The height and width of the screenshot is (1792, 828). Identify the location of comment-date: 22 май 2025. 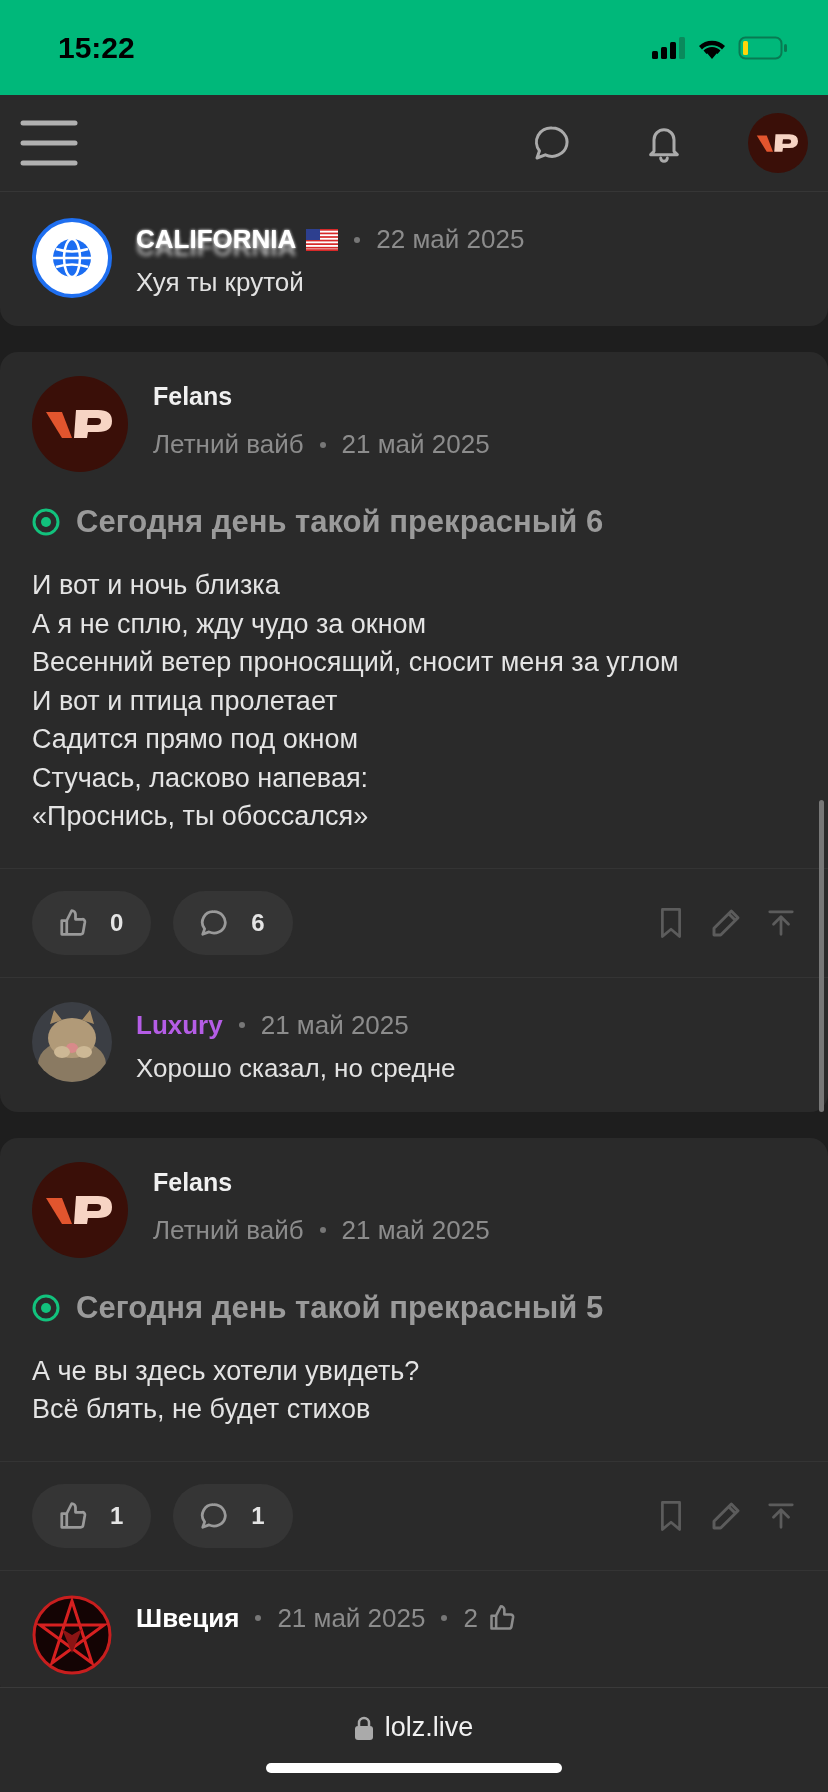
(450, 239).